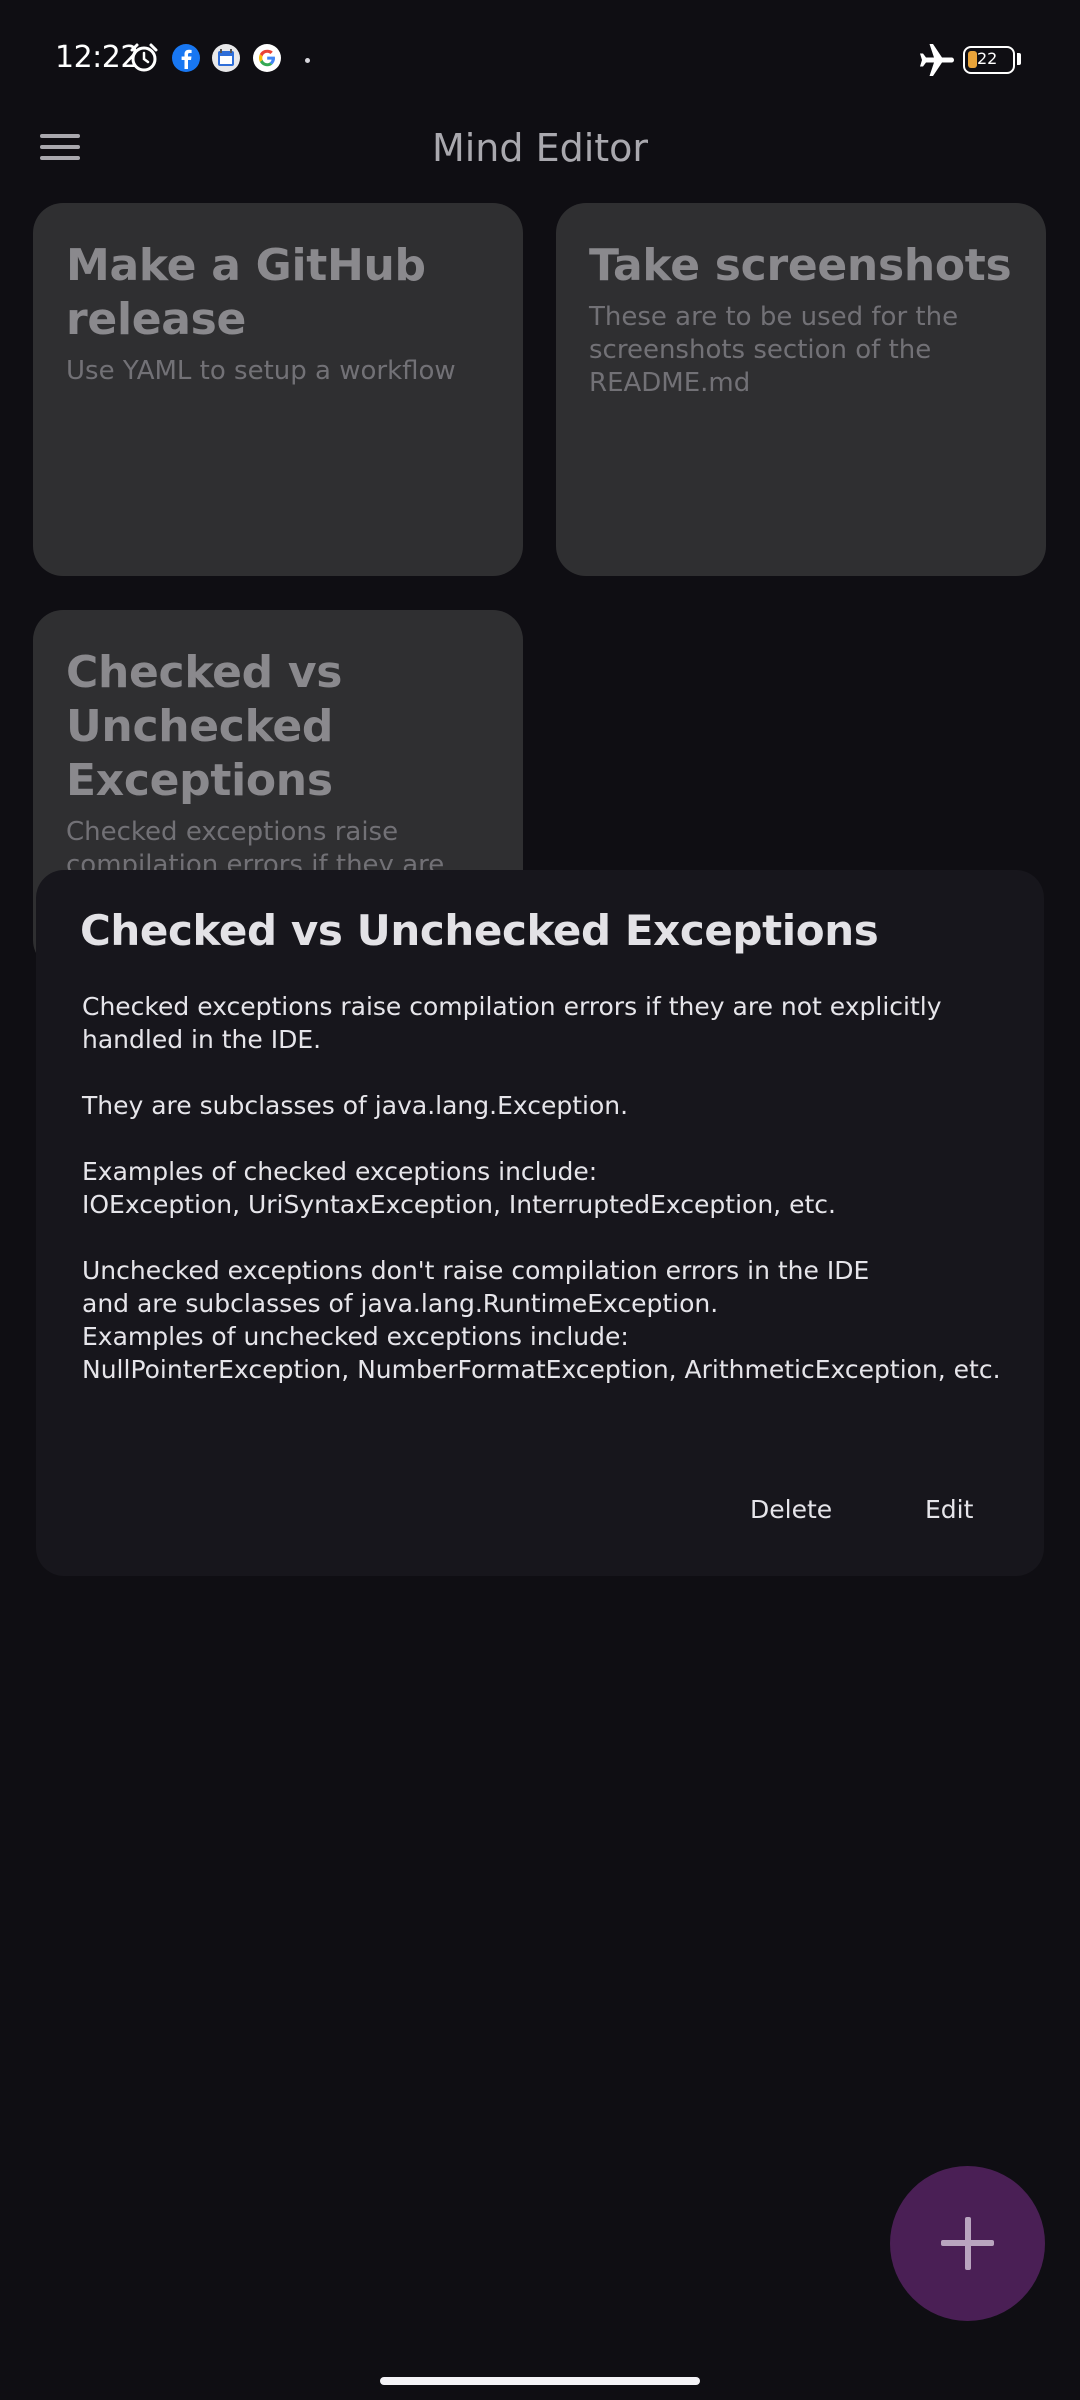 The image size is (1080, 2400). What do you see at coordinates (246, 292) in the screenshot?
I see `note-title: Make a GitHub release` at bounding box center [246, 292].